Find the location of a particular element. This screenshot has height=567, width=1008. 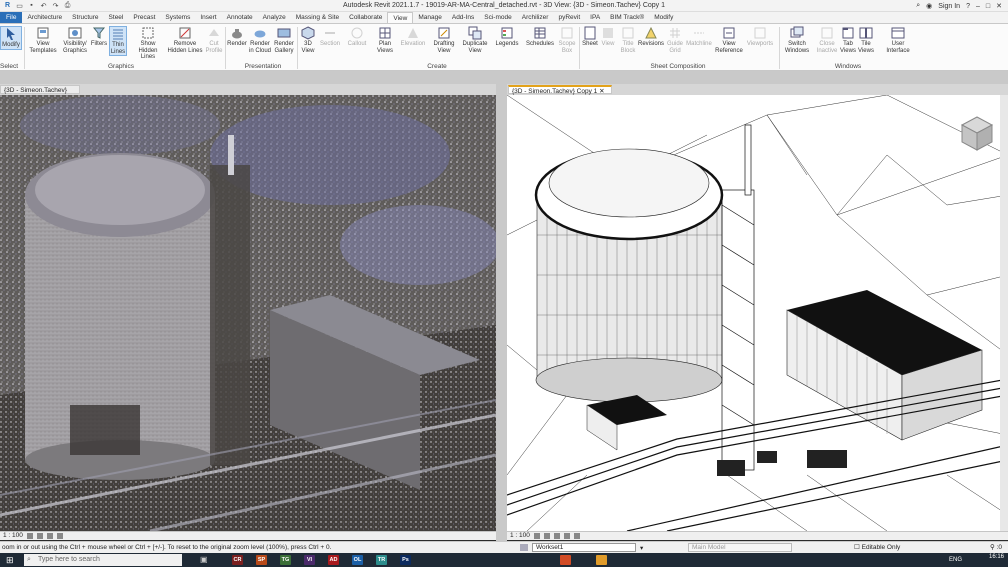

tab-architecture: Architecture is located at coordinates (44, 17).